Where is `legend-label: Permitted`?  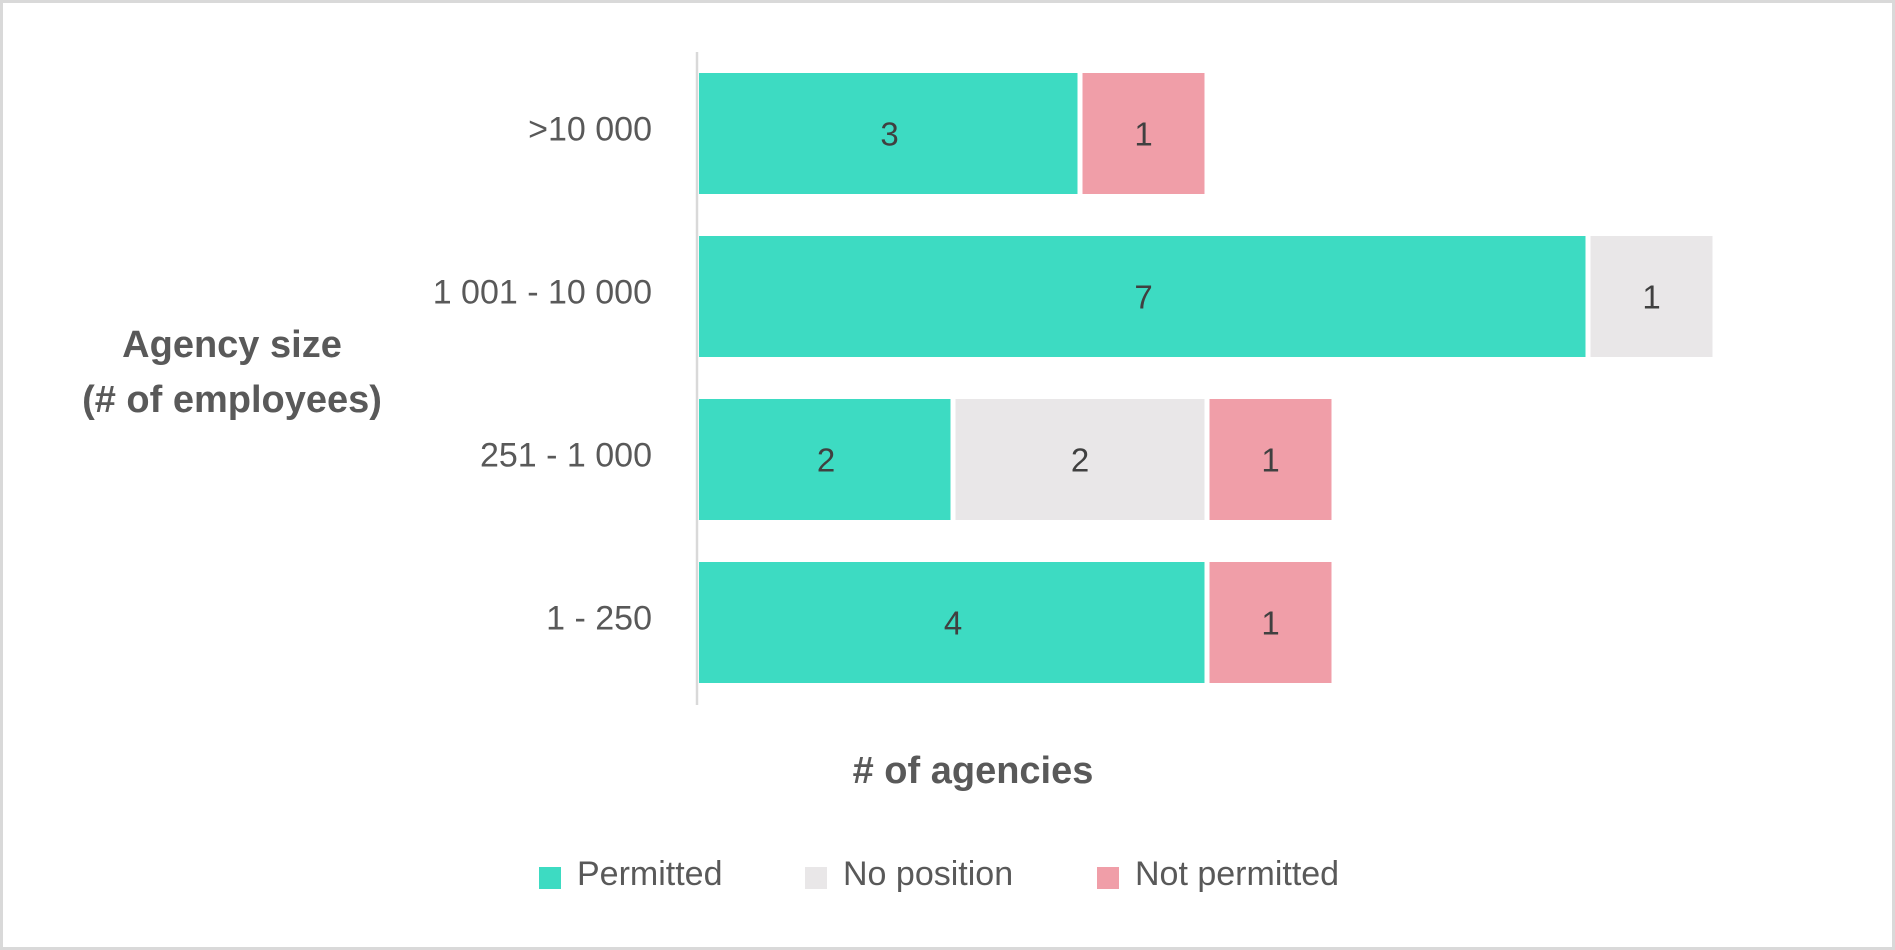 legend-label: Permitted is located at coordinates (650, 874).